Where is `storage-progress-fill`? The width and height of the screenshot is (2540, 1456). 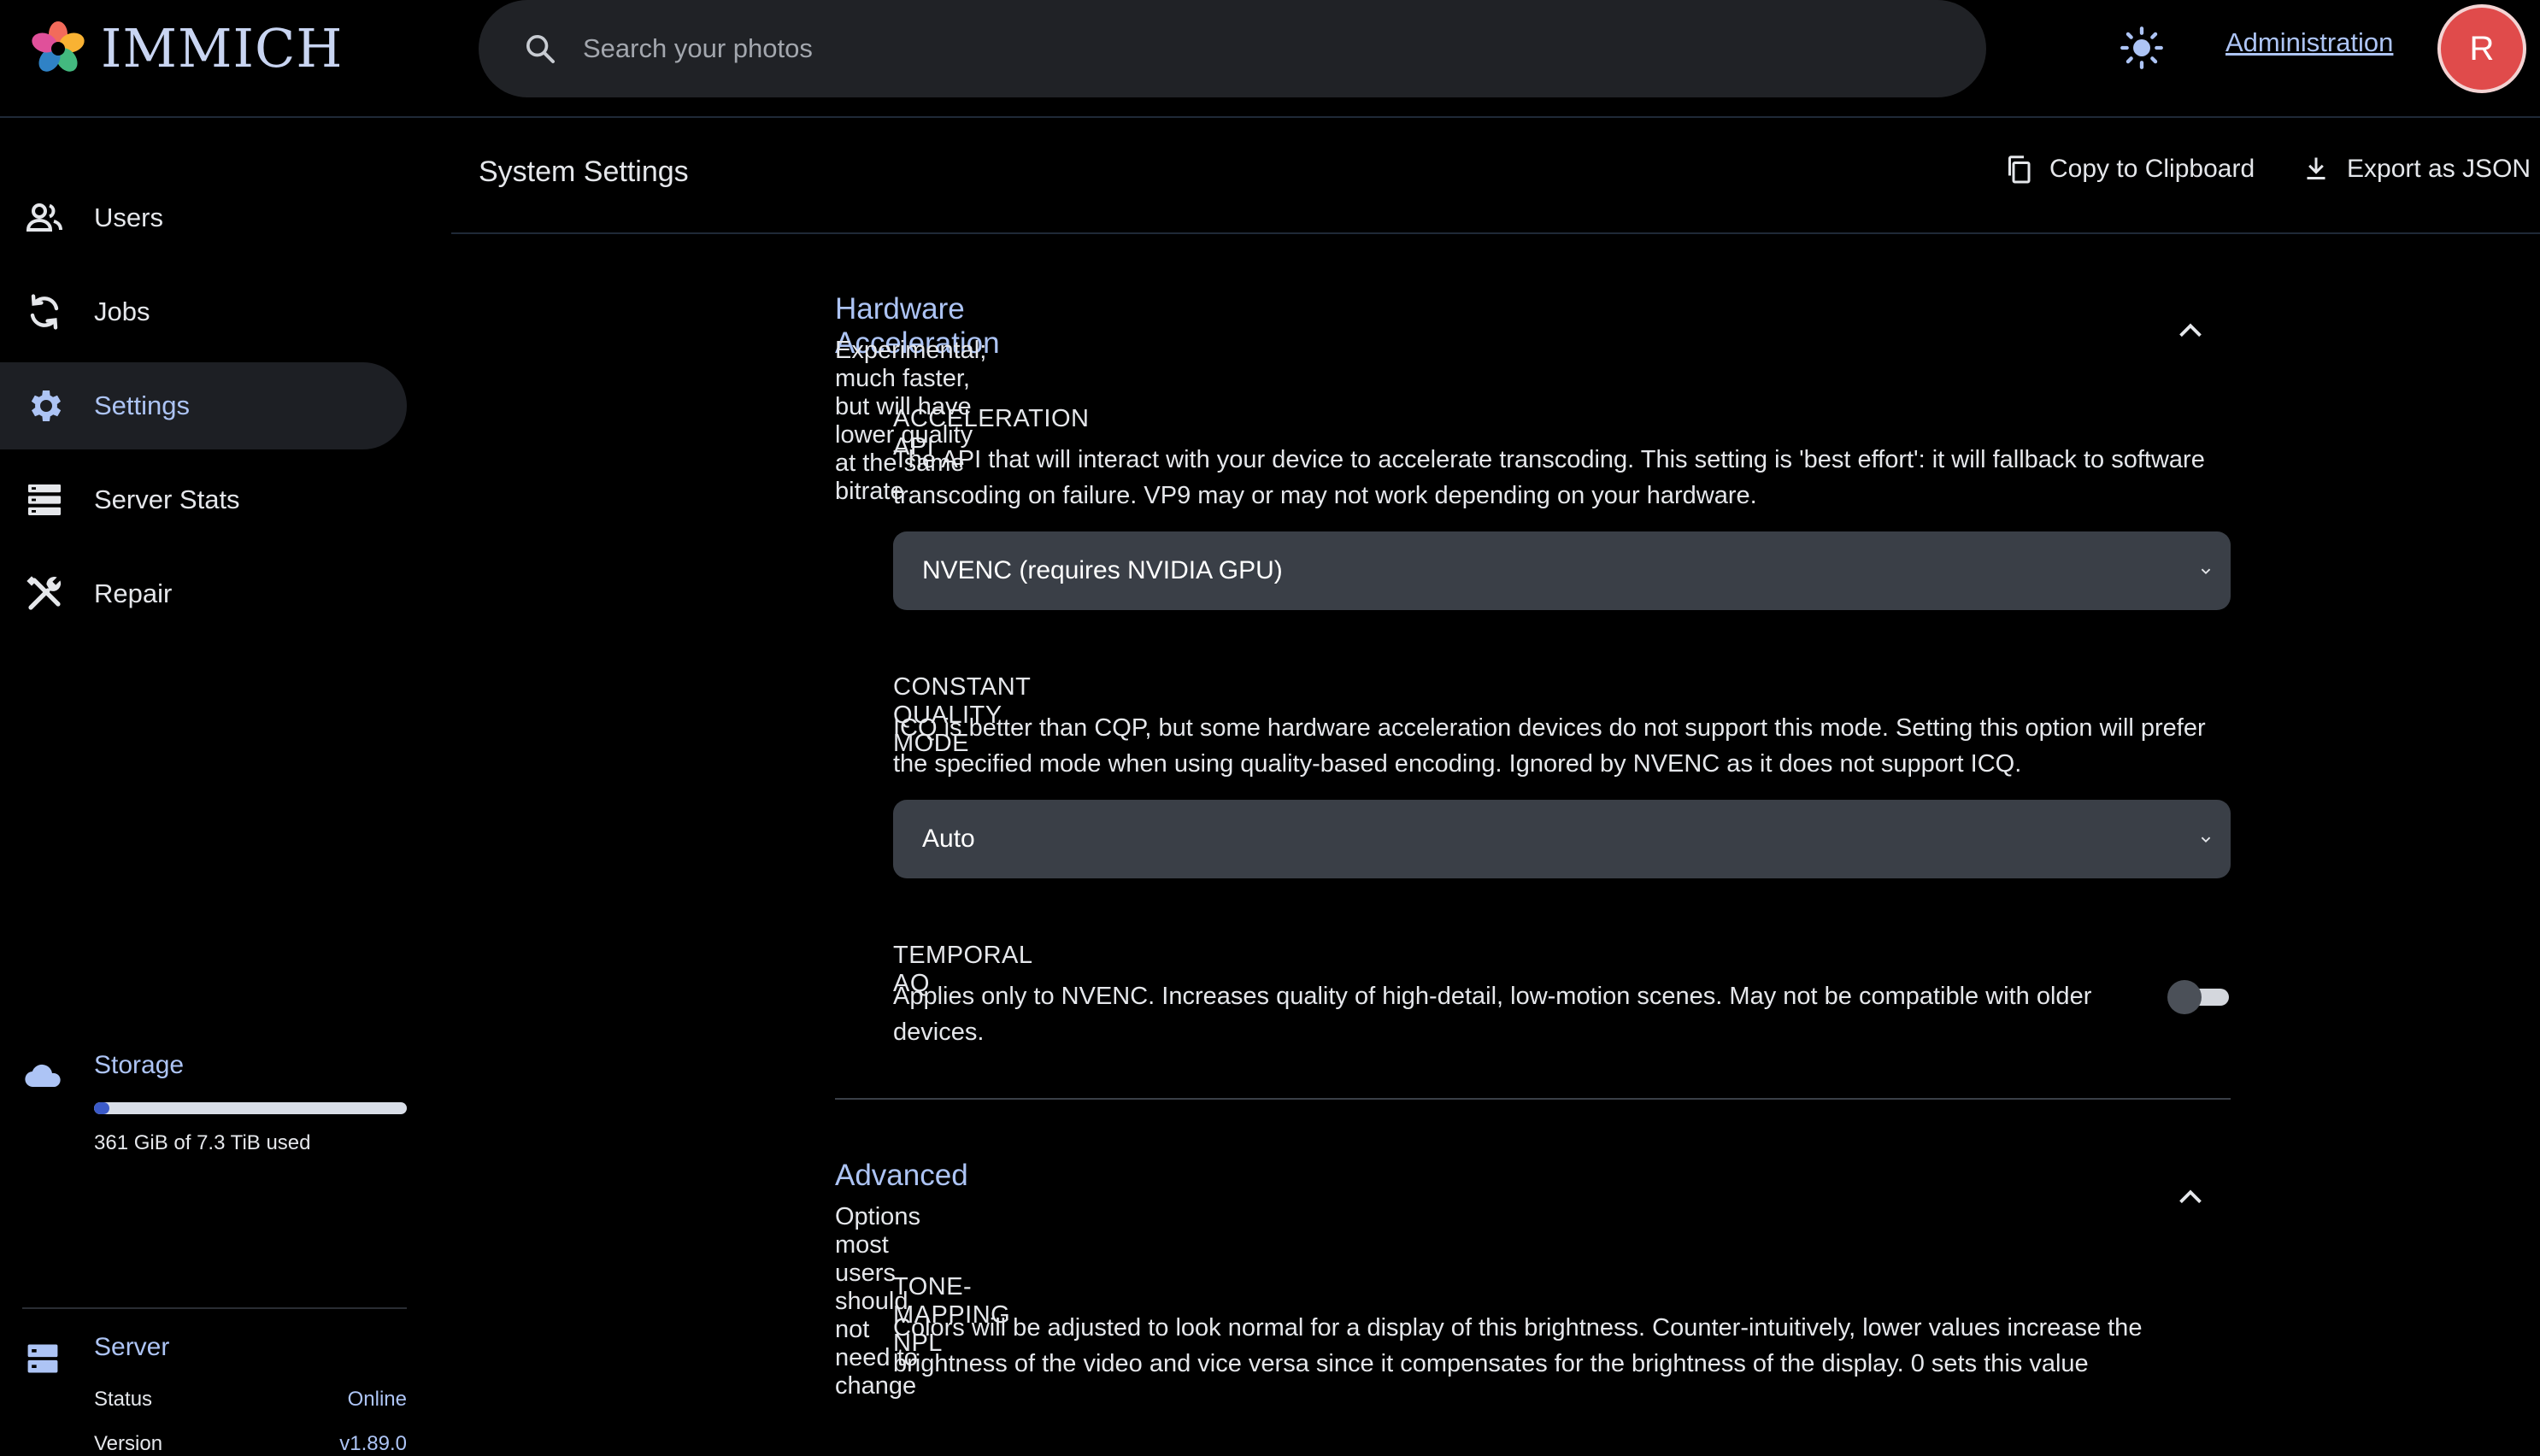
storage-progress-fill is located at coordinates (101, 1108).